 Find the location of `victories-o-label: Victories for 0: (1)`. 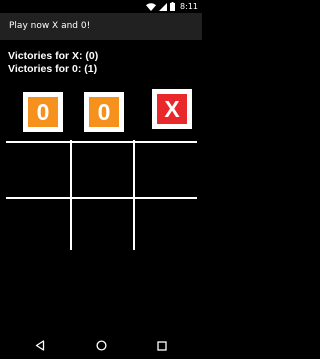

victories-o-label: Victories for 0: (1) is located at coordinates (53, 69).